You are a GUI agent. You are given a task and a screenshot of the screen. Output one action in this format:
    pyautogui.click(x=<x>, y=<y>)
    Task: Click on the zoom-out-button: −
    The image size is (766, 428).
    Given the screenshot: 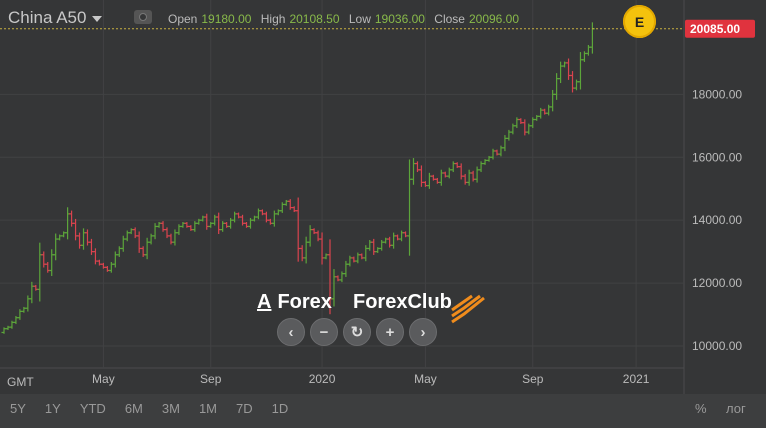 What is the action you would take?
    pyautogui.click(x=324, y=332)
    